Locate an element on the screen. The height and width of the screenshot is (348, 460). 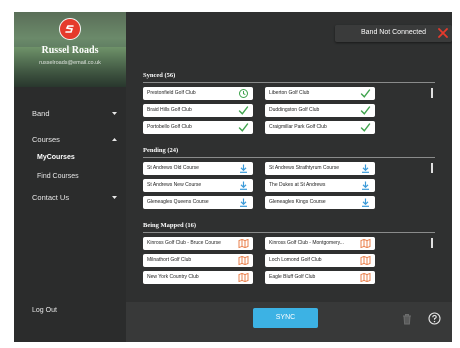
nav-courses: Courses is located at coordinates (70, 140).